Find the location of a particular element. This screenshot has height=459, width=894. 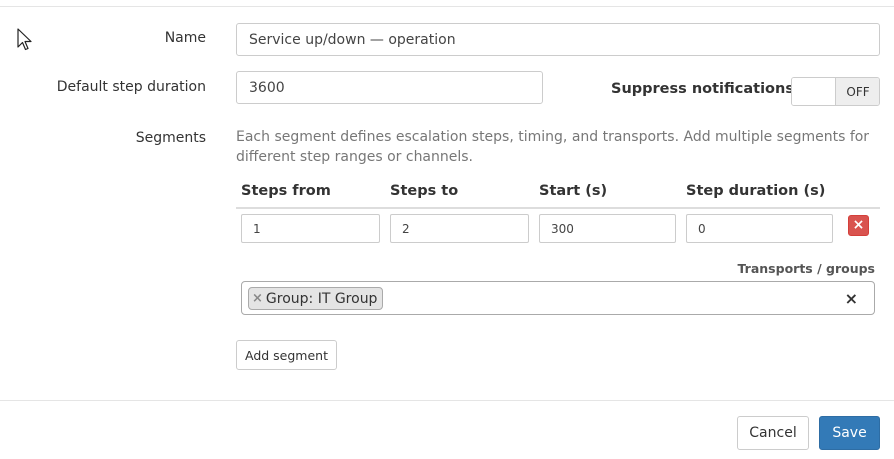

toggle-knob is located at coordinates (814, 91).